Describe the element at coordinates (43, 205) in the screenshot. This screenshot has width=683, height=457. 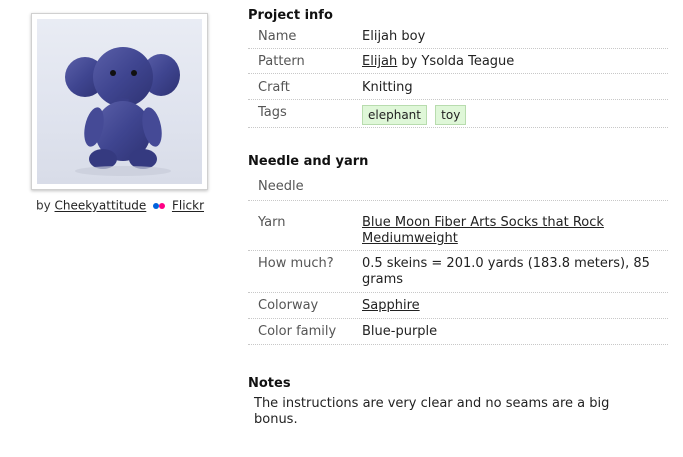
I see `credit-prefix: by` at that location.